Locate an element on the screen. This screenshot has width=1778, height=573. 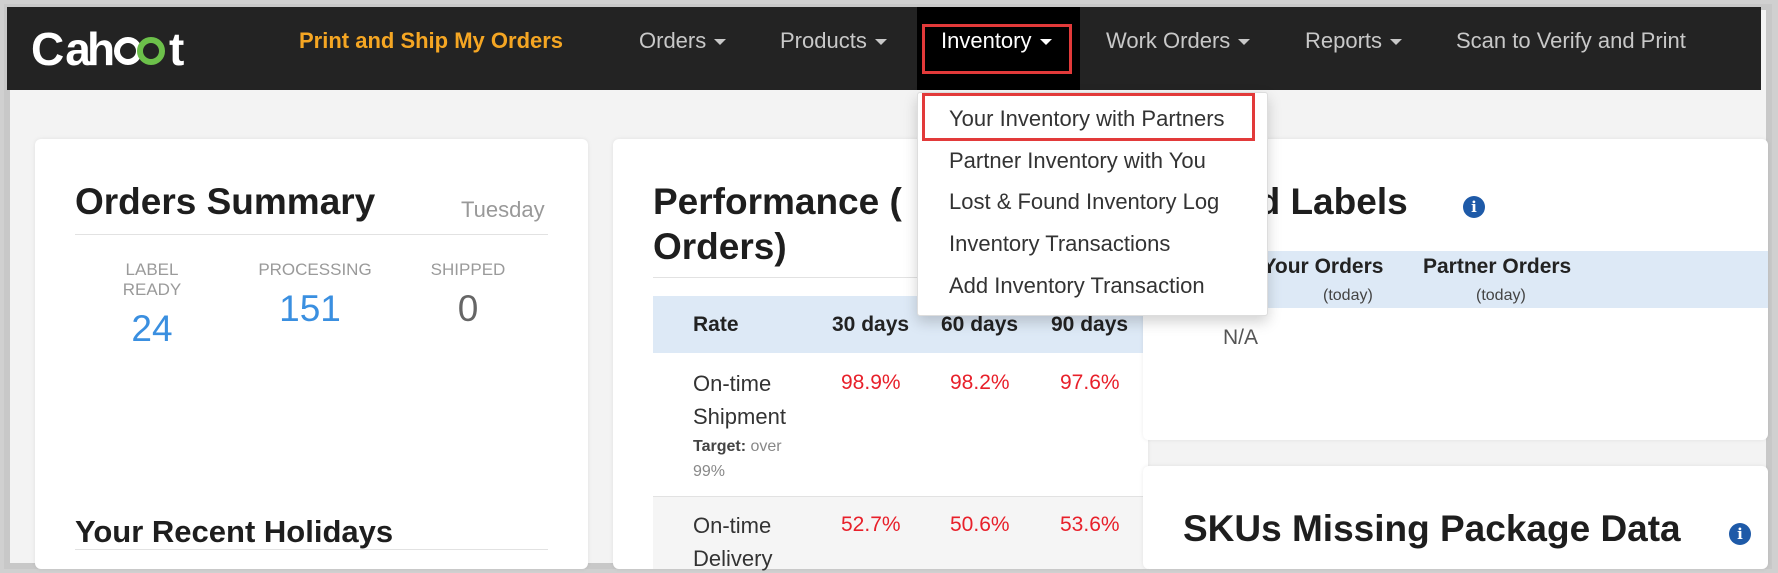
shipped-label: SHIPPED is located at coordinates (468, 269).